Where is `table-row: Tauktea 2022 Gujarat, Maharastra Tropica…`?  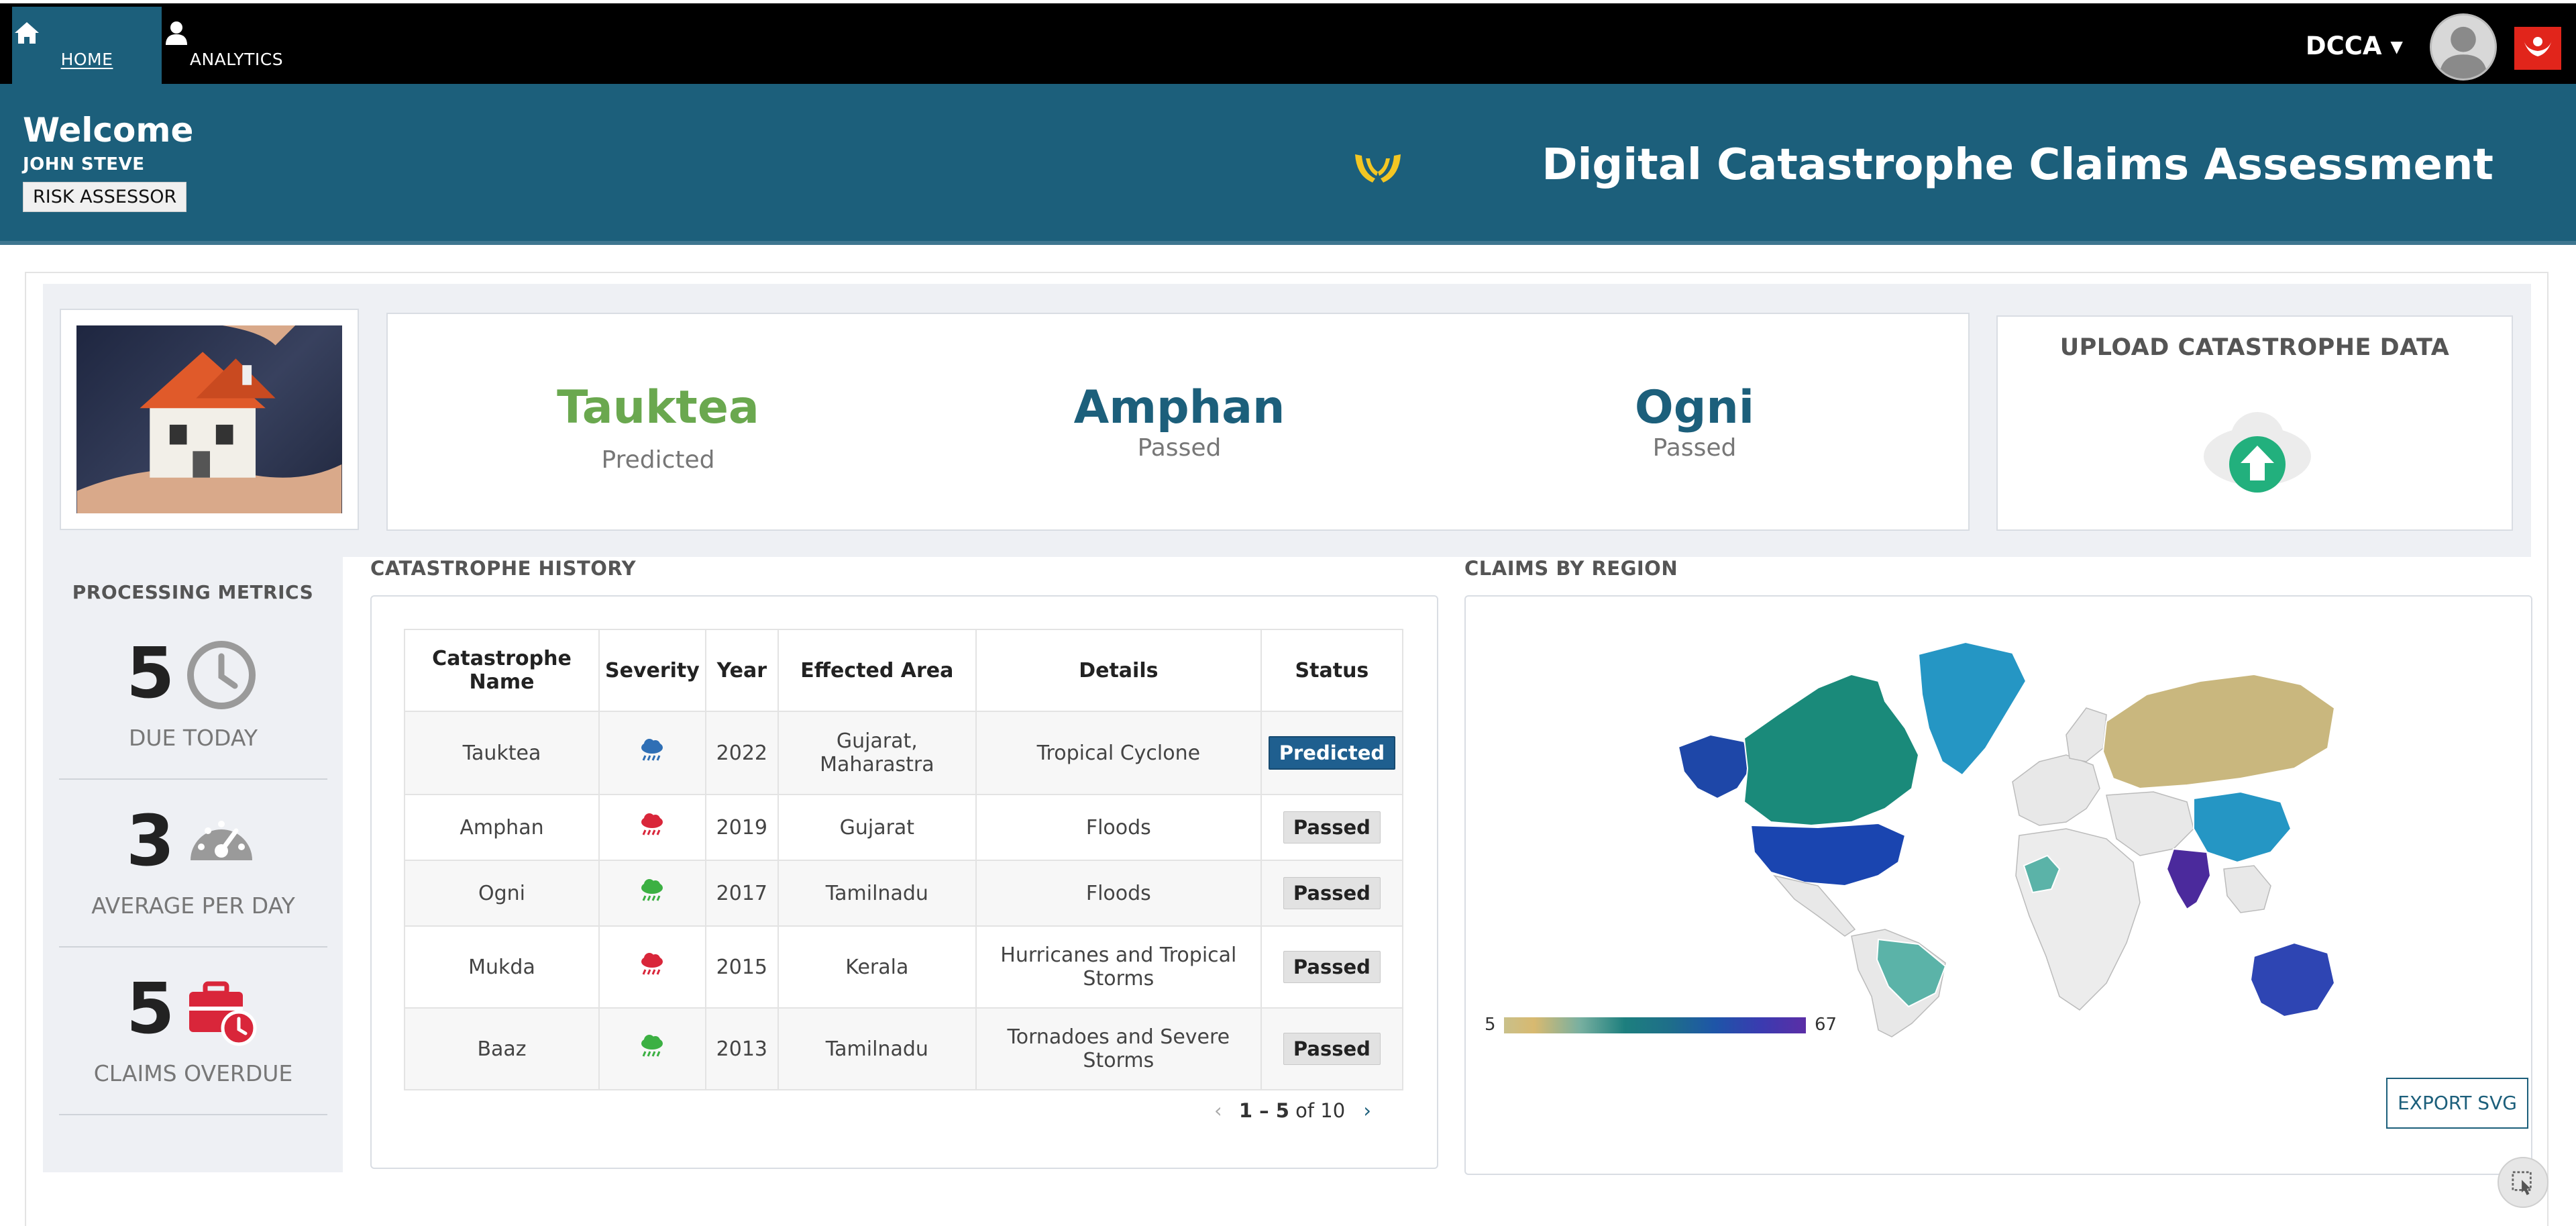 table-row: Tauktea 2022 Gujarat, Maharastra Tropica… is located at coordinates (904, 753).